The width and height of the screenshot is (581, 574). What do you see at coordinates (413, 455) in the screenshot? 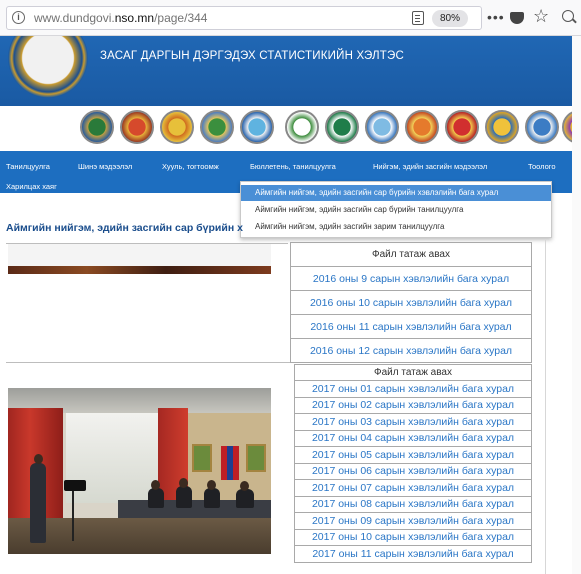
I see `download-link-2017-05: 2017 оны 05 сарын хэвлэлийн бага хурал` at bounding box center [413, 455].